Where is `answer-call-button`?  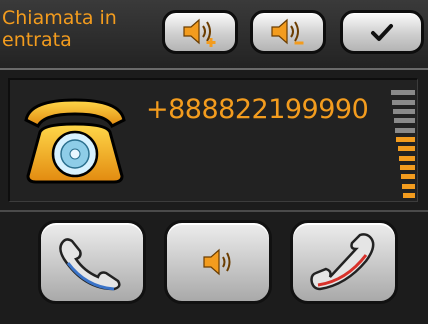 answer-call-button is located at coordinates (92, 262).